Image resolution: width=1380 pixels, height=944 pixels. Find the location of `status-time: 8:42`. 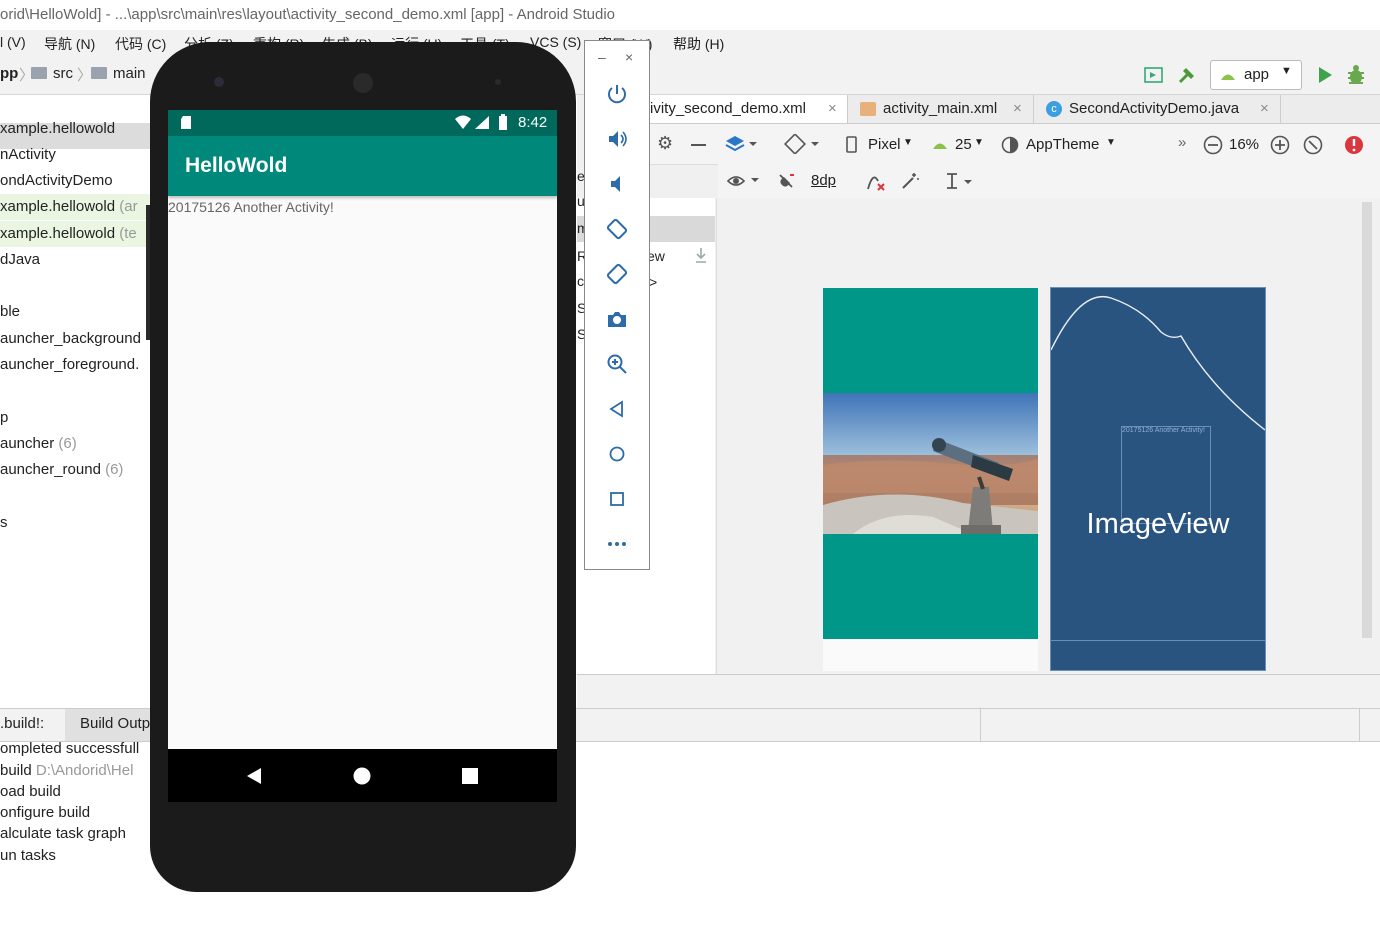

status-time: 8:42 is located at coordinates (533, 122).